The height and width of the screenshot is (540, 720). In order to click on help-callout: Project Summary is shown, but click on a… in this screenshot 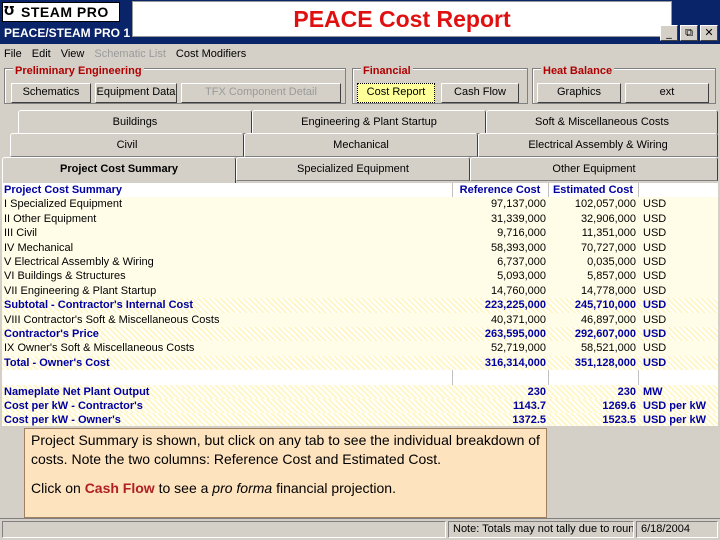, I will do `click(285, 473)`.